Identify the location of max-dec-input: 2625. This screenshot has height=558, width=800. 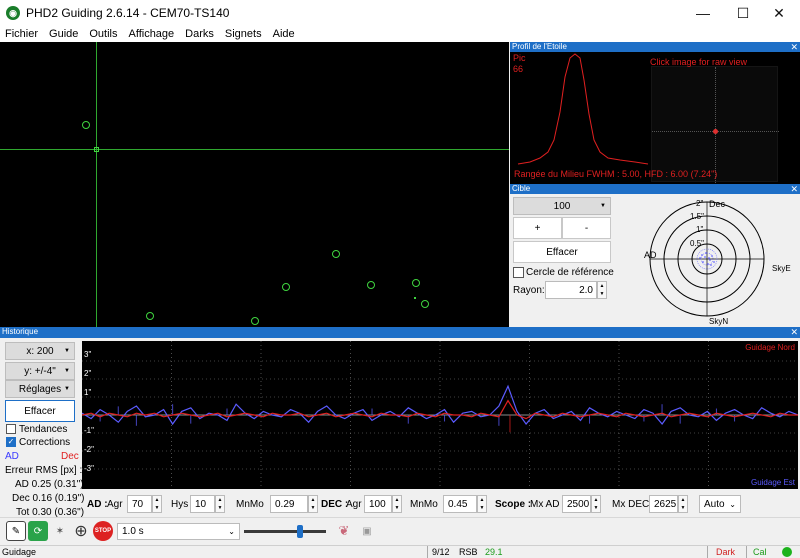
(663, 504).